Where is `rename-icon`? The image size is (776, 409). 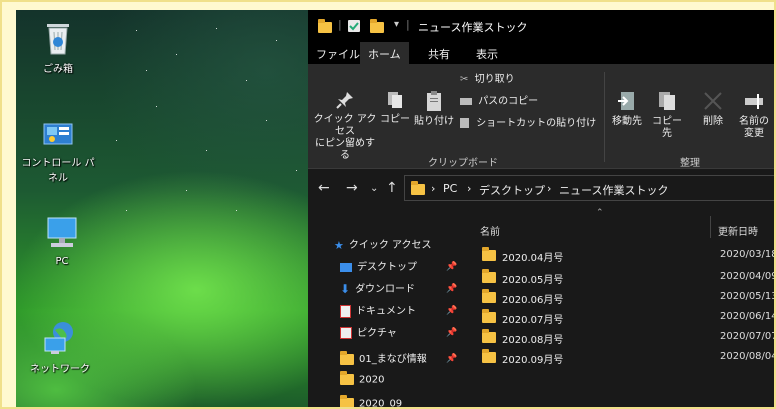 rename-icon is located at coordinates (754, 101).